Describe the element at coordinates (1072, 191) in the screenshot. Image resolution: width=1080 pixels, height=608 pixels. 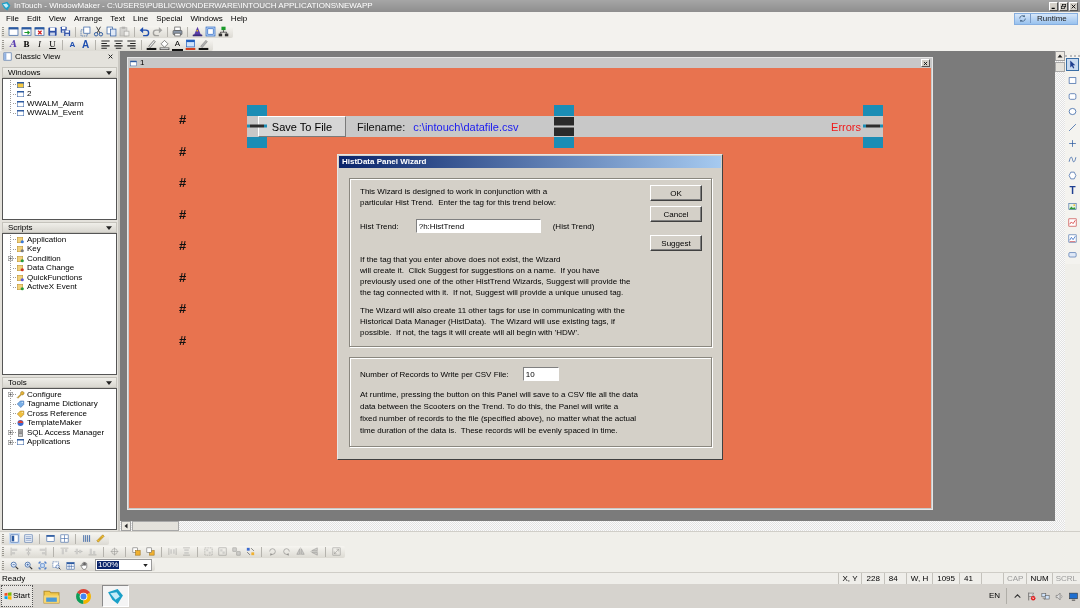
I see `text-tool-button: T` at that location.